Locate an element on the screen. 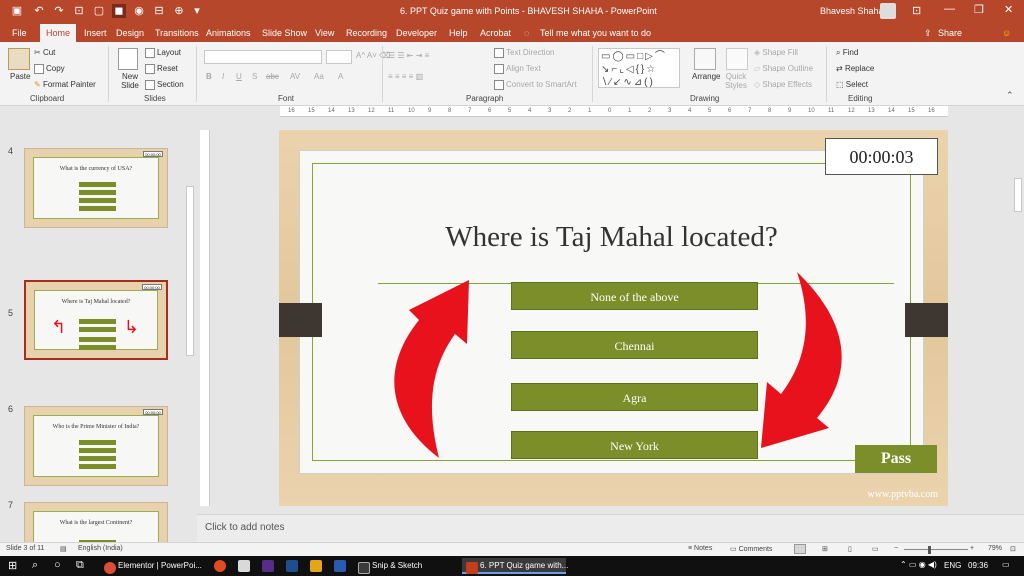 Image resolution: width=1024 pixels, height=576 pixels. answer-option-2: Chennai is located at coordinates (634, 345).